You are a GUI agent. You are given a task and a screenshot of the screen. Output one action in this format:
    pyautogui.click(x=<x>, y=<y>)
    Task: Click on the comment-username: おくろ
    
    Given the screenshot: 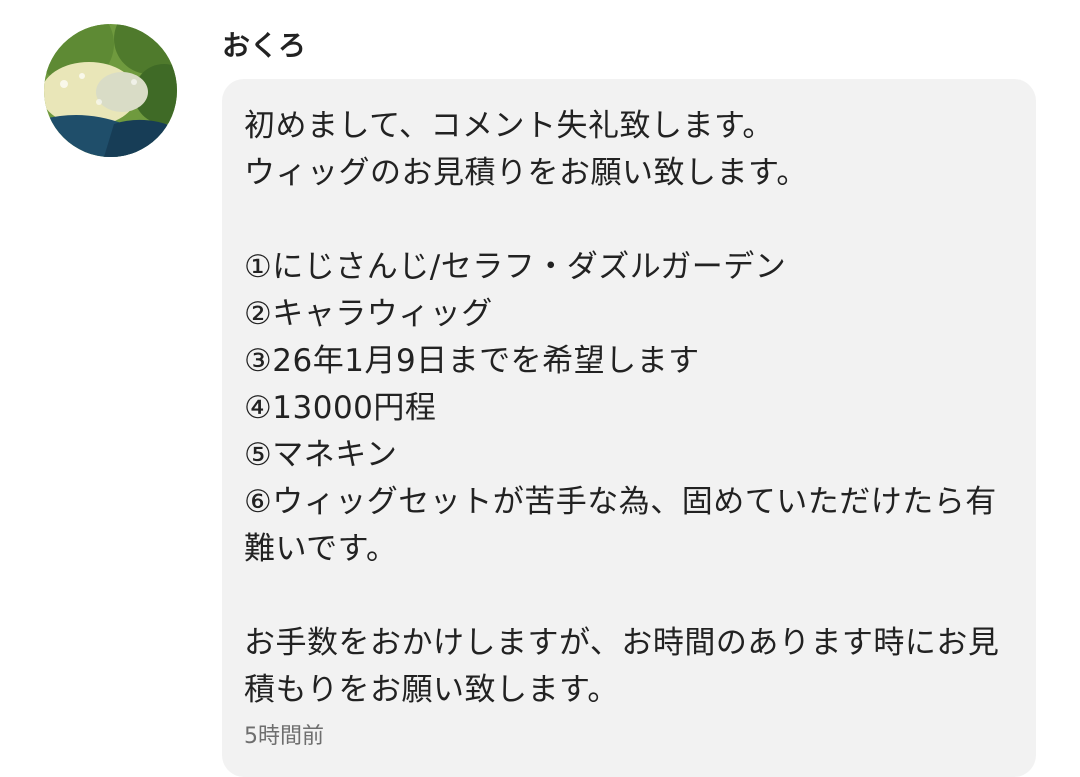 What is the action you would take?
    pyautogui.click(x=264, y=46)
    